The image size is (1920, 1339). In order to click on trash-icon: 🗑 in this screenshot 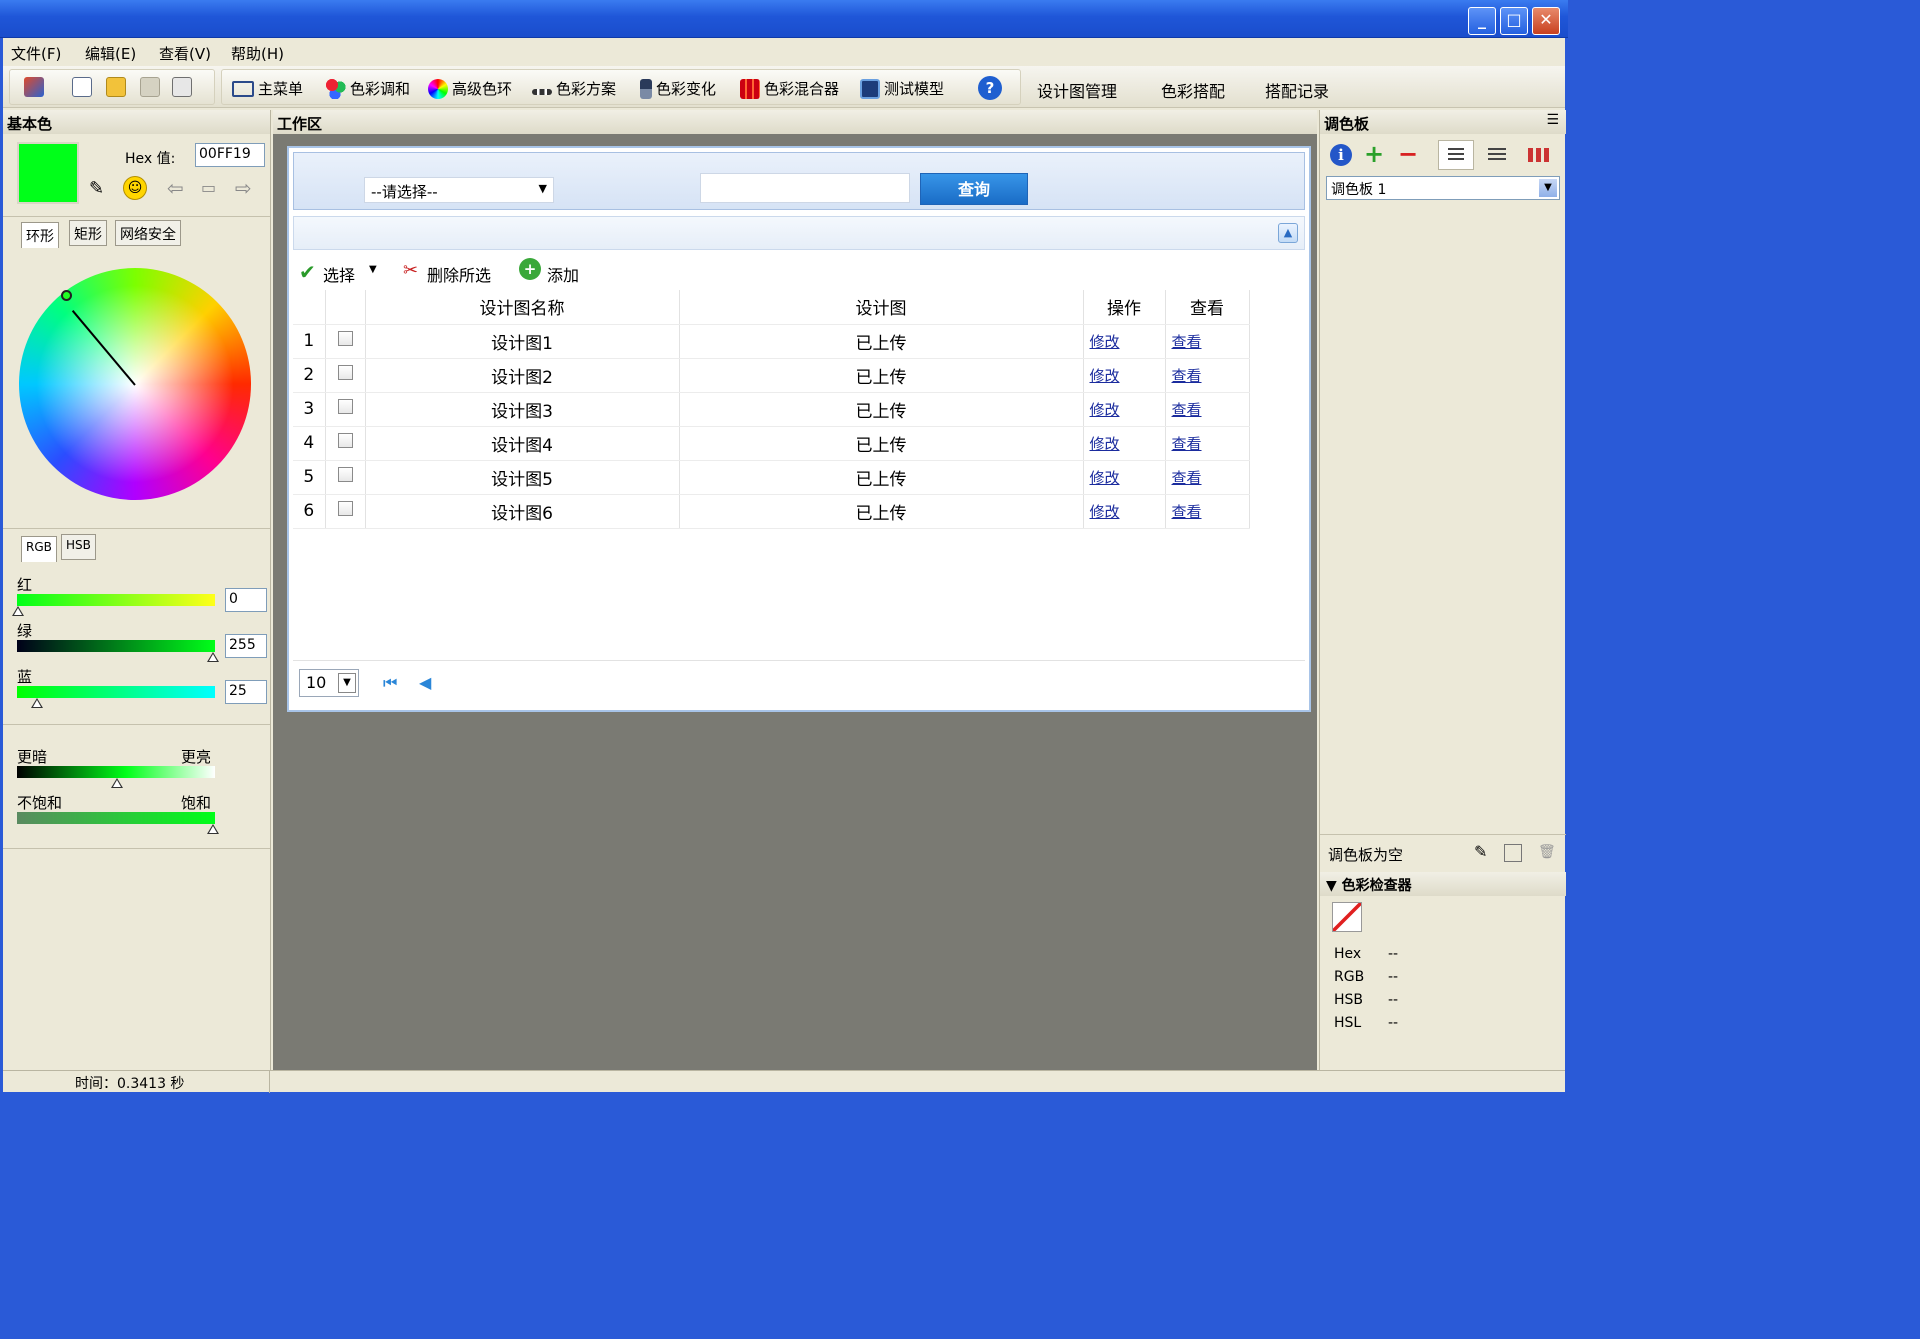, I will do `click(1547, 852)`.